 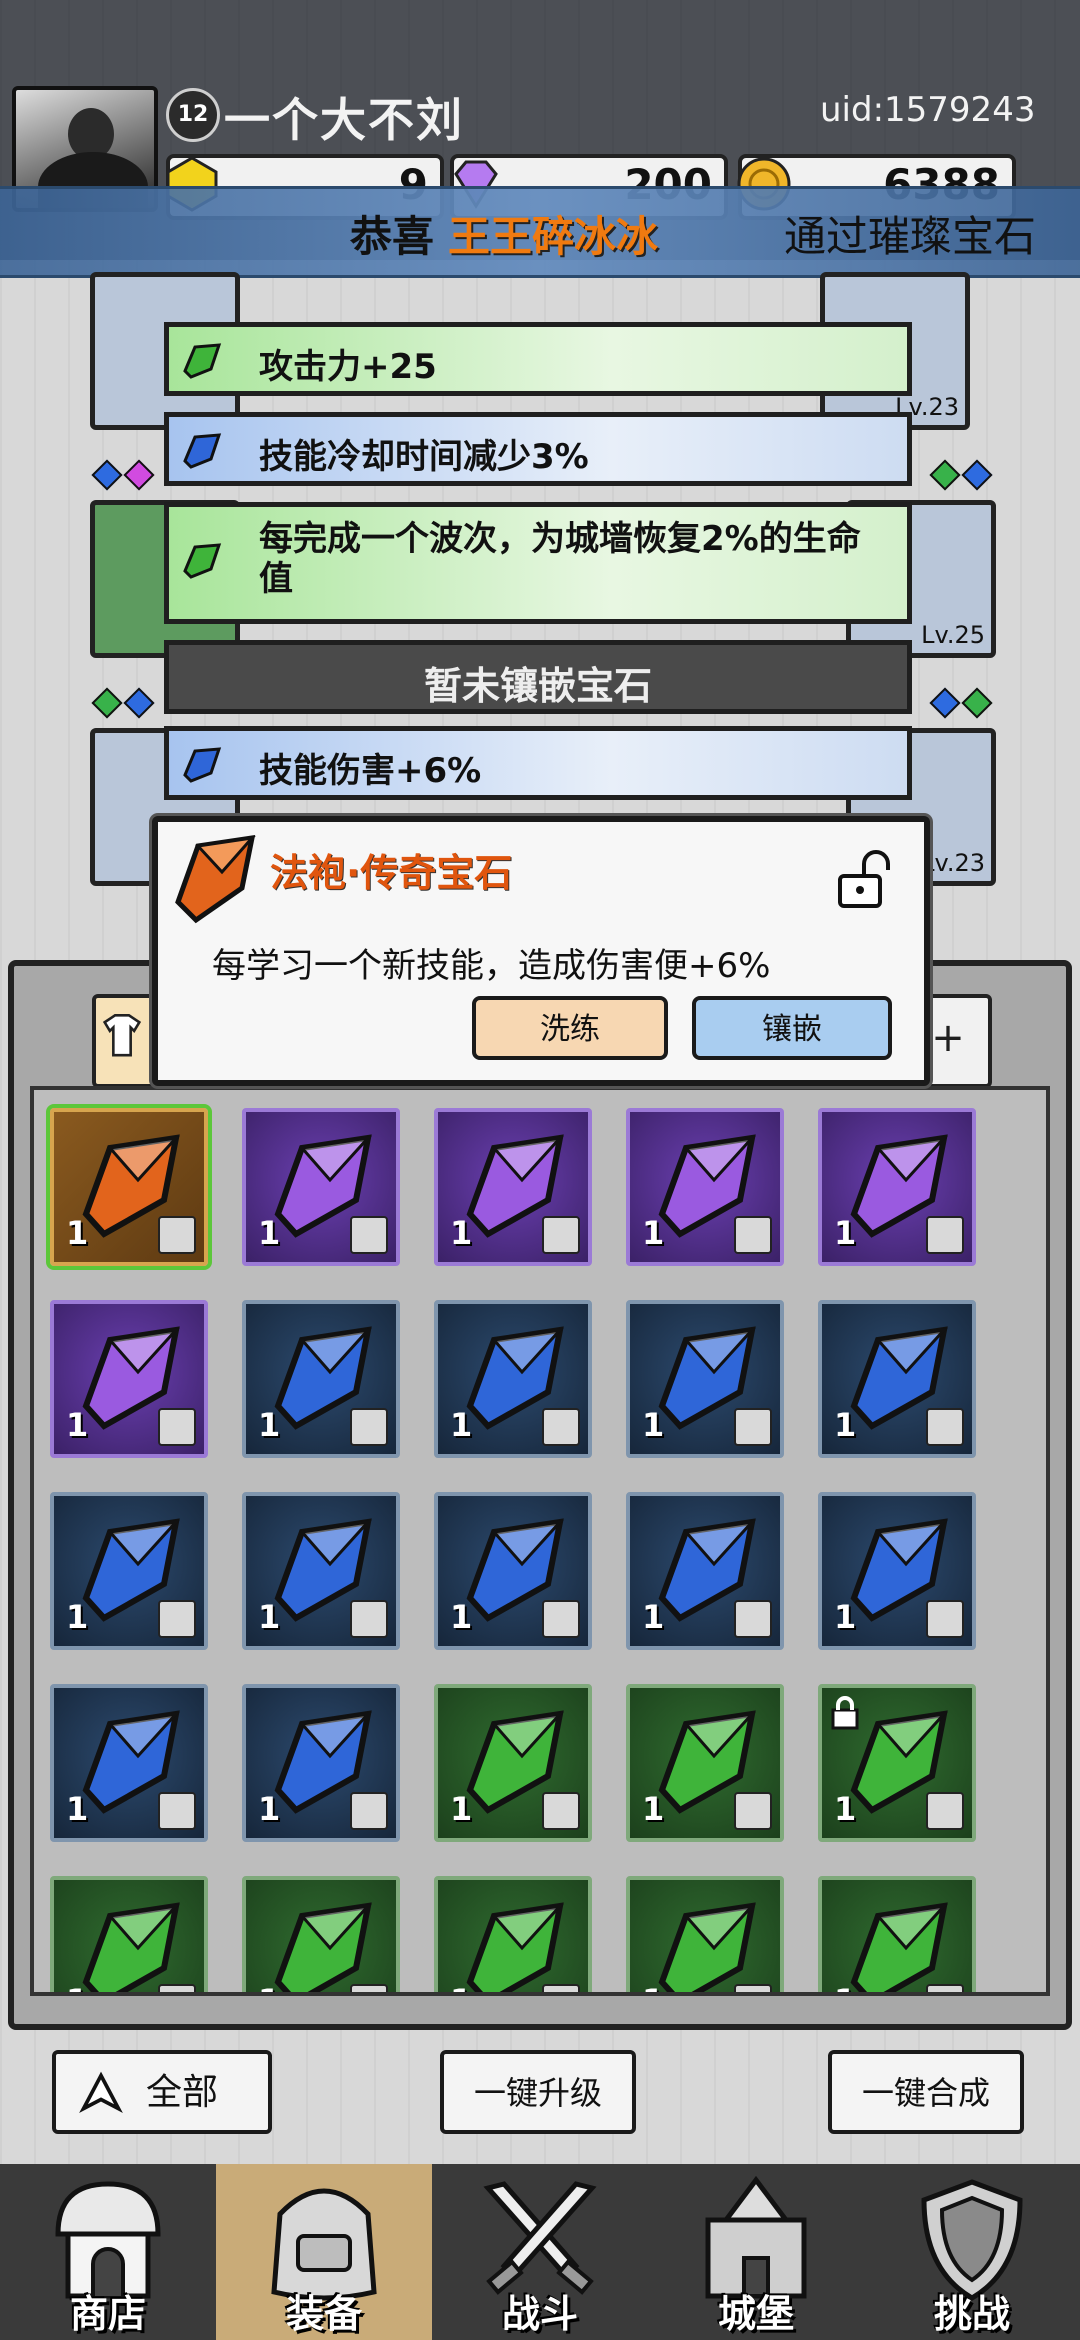 What do you see at coordinates (910, 236) in the screenshot?
I see `banner-suffix: 通过璀璨宝石` at bounding box center [910, 236].